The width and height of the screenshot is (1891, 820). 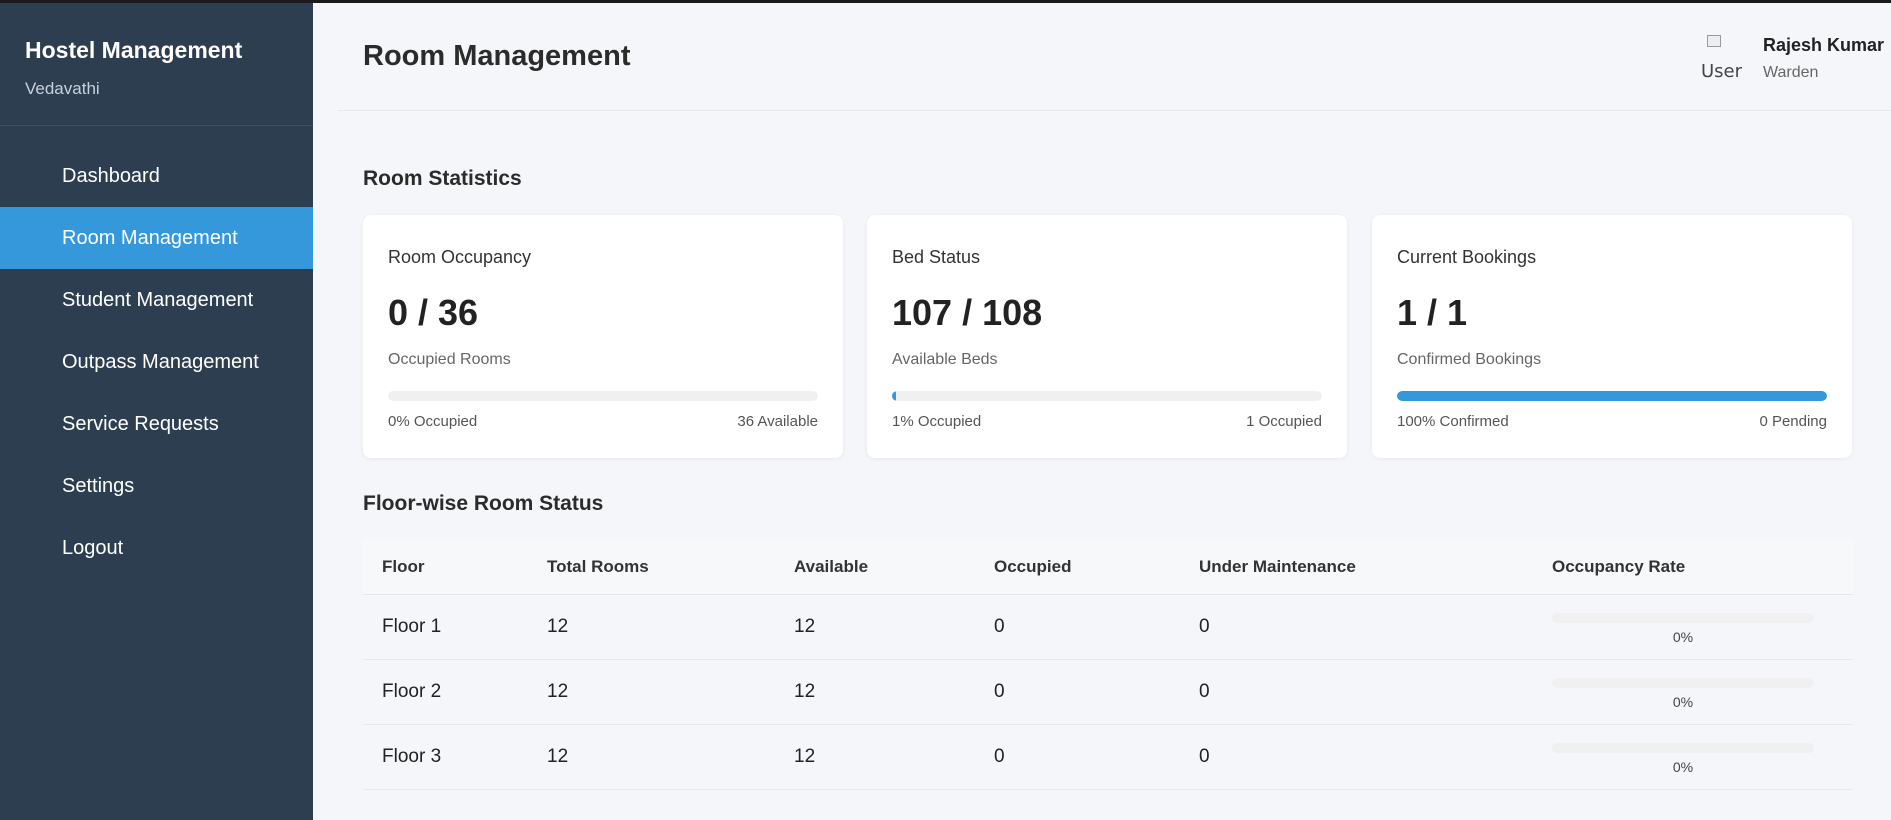 I want to click on avatar: User, so click(x=1722, y=58).